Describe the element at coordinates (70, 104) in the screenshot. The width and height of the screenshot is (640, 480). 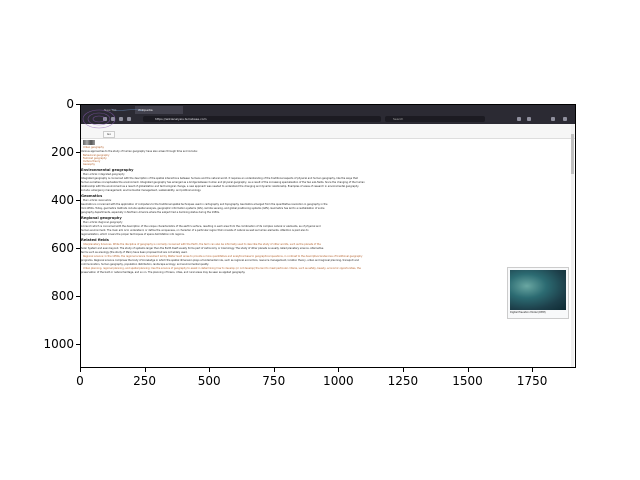
I see `y-tick-label: 0` at that location.